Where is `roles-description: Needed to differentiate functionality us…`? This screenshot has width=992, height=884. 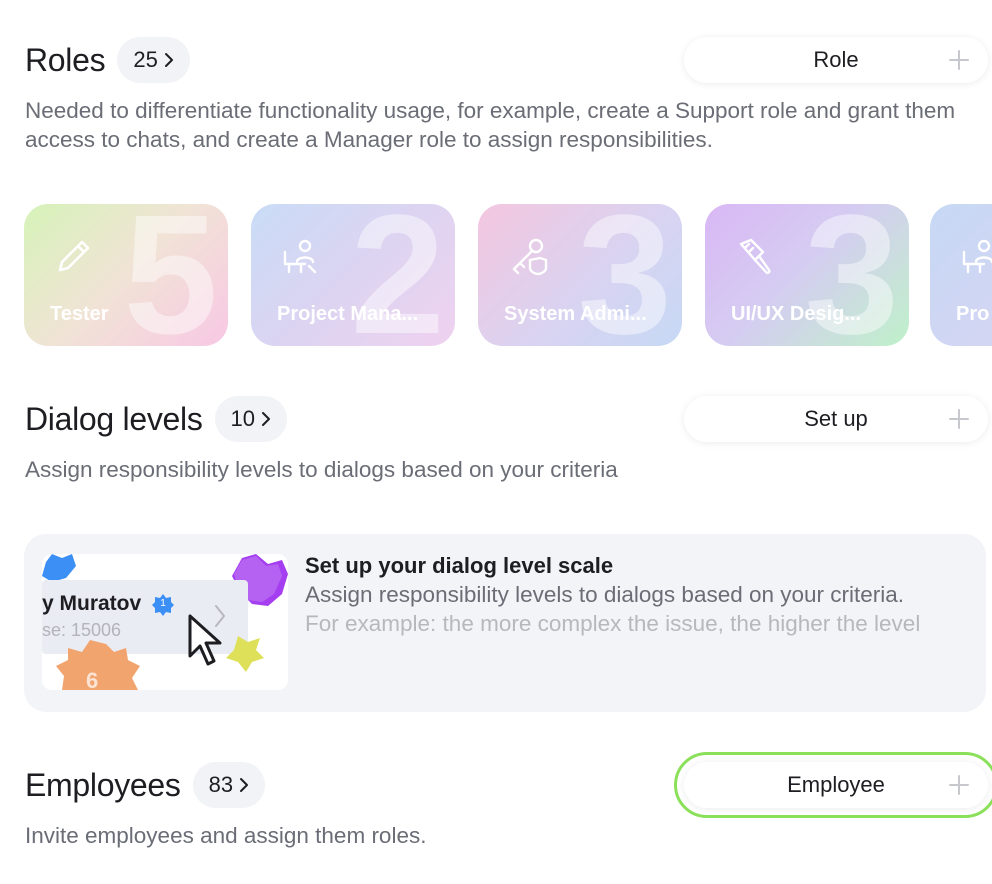 roles-description: Needed to differentiate functionality us… is located at coordinates (490, 125).